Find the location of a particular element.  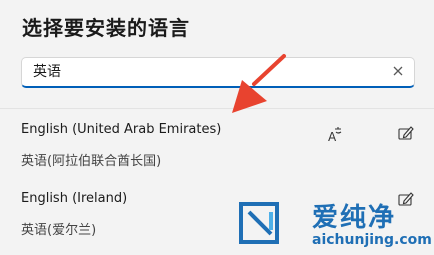

svg-text: A is located at coordinates (332, 136).